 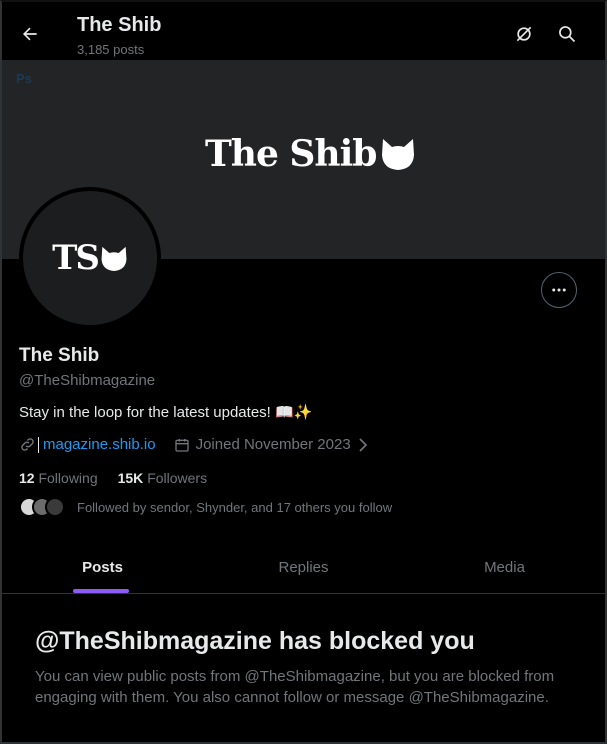 What do you see at coordinates (111, 49) in the screenshot?
I see `post-count: 3,185 posts` at bounding box center [111, 49].